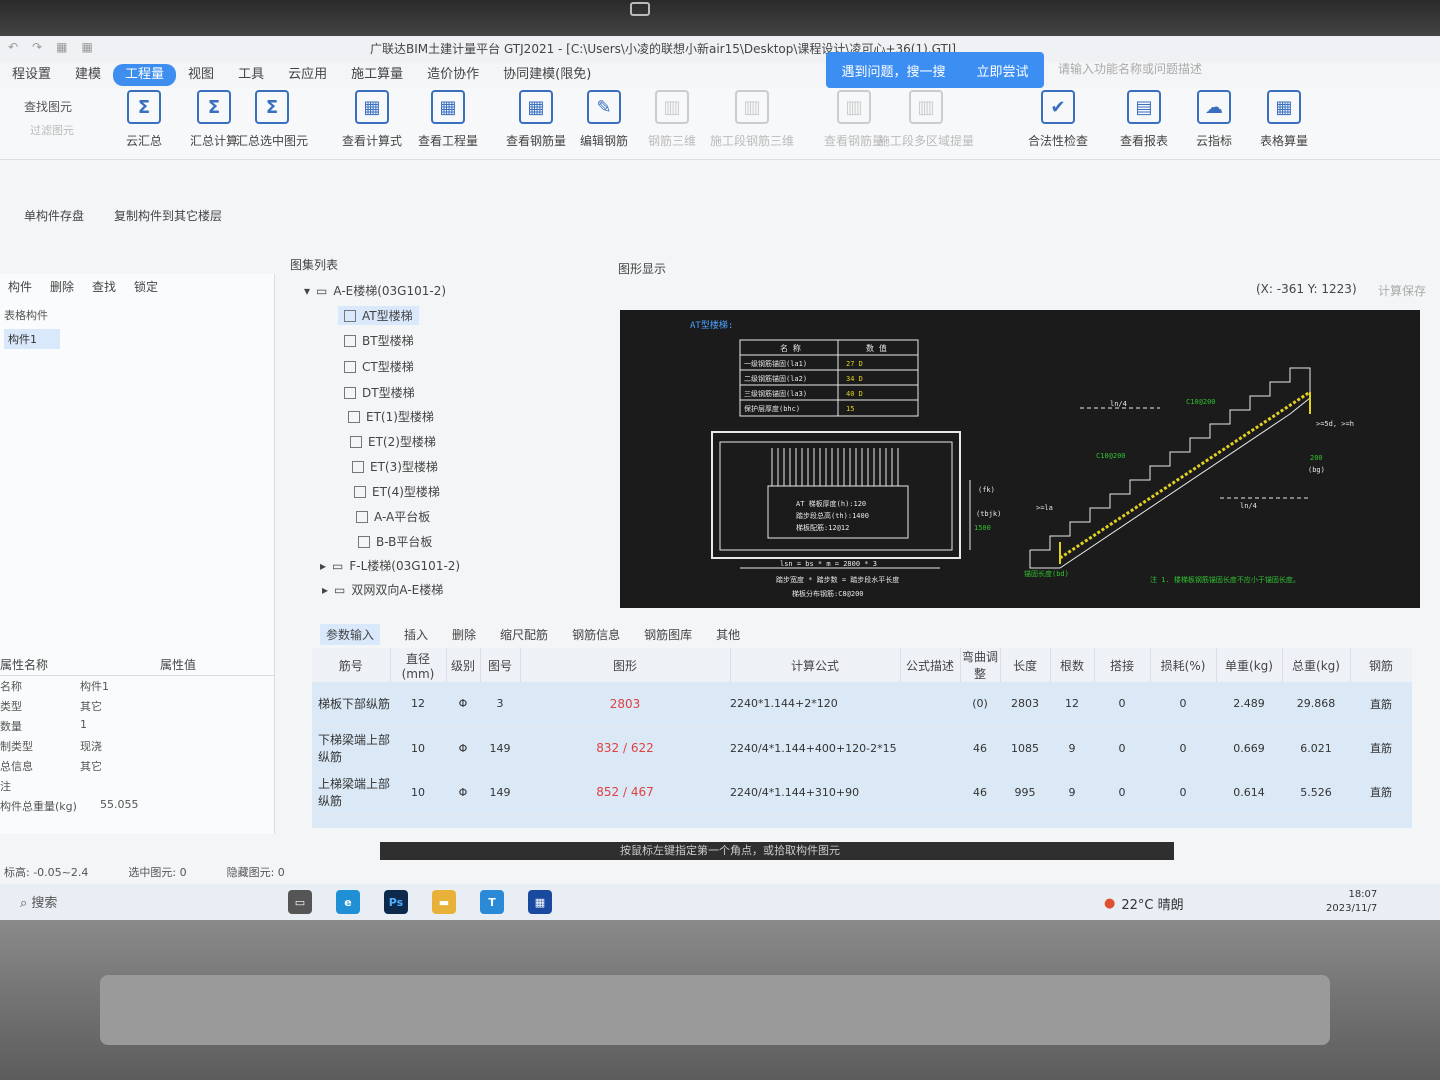 The width and height of the screenshot is (1440, 1080). I want to click on rebar-cell-type: 直筋, so click(1381, 821).